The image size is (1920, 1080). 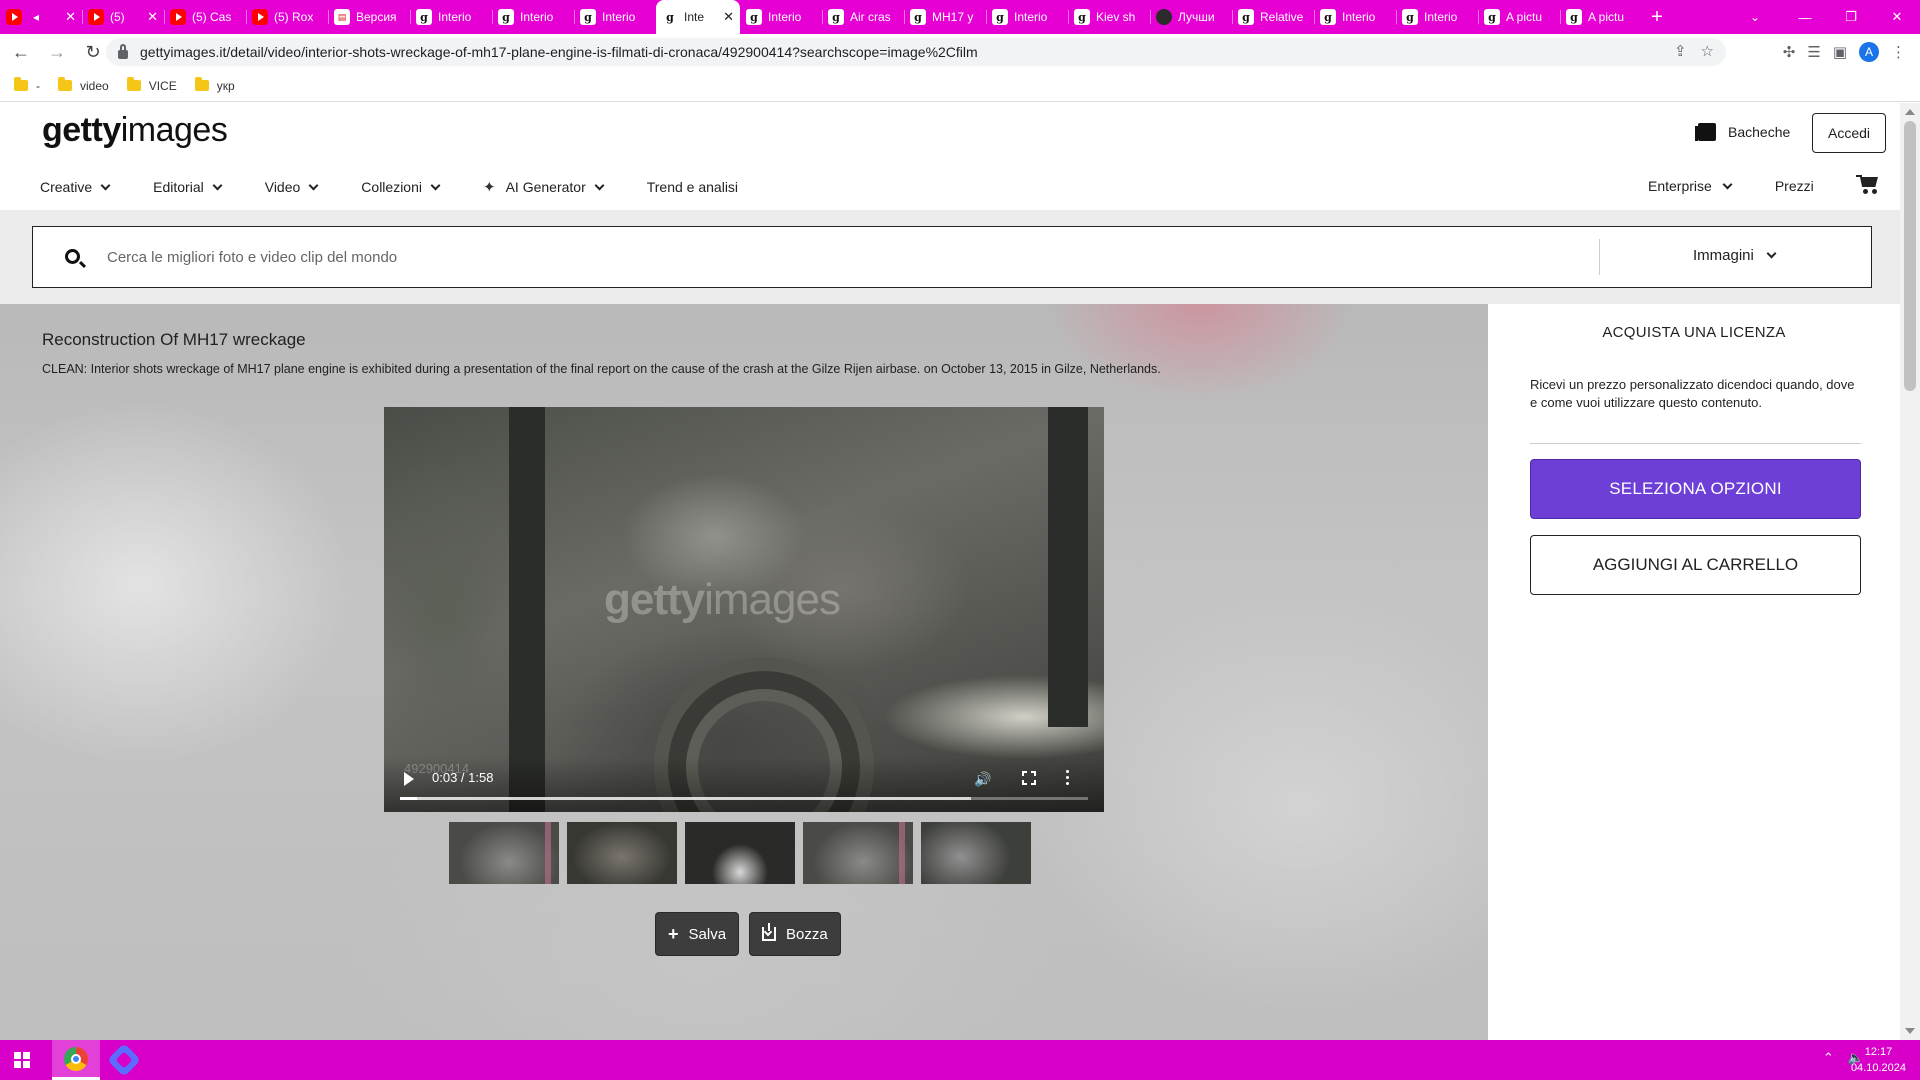 I want to click on tab-title: Interio, so click(x=1359, y=17).